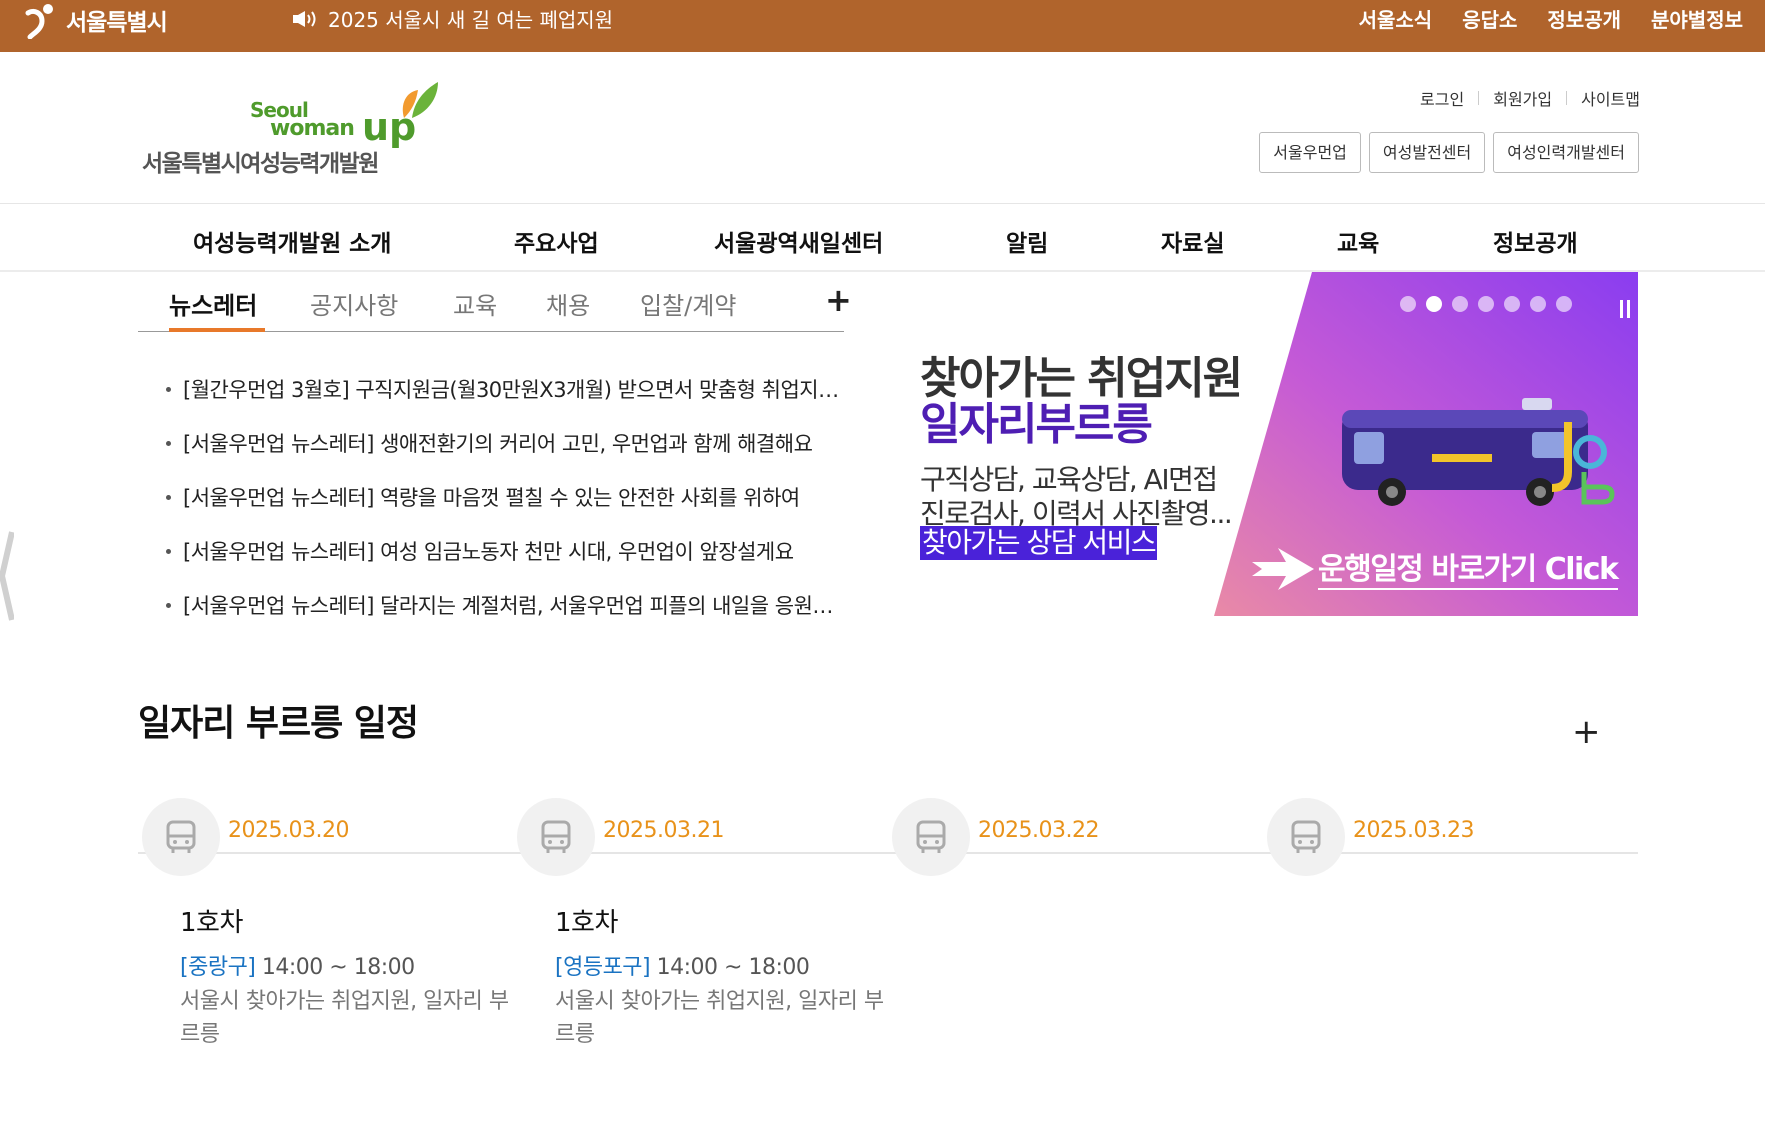  What do you see at coordinates (688, 303) in the screenshot?
I see `tab-bid-contract: 입찰/계약` at bounding box center [688, 303].